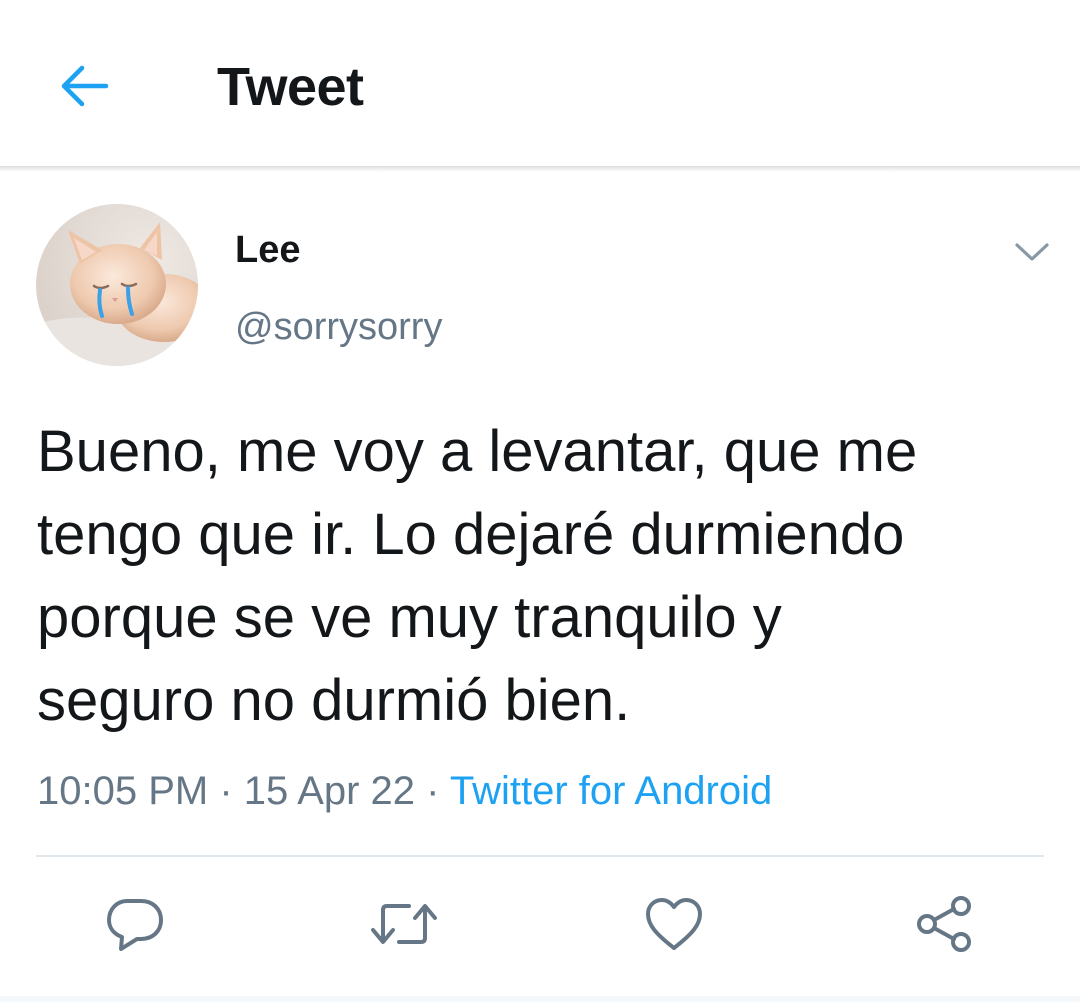 Image resolution: width=1080 pixels, height=1002 pixels. I want to click on reply-button, so click(135, 924).